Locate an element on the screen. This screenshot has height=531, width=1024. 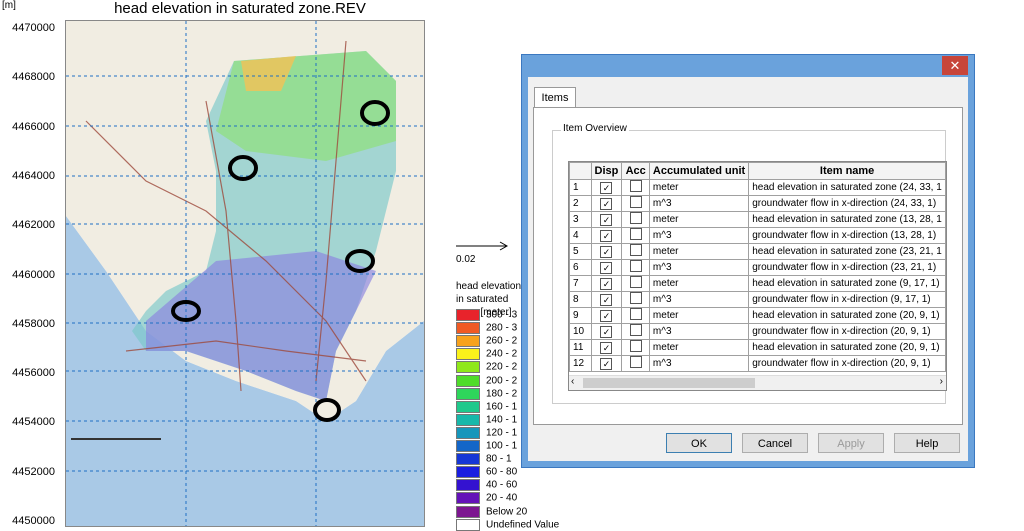
row-number: 12 is located at coordinates (580, 363).